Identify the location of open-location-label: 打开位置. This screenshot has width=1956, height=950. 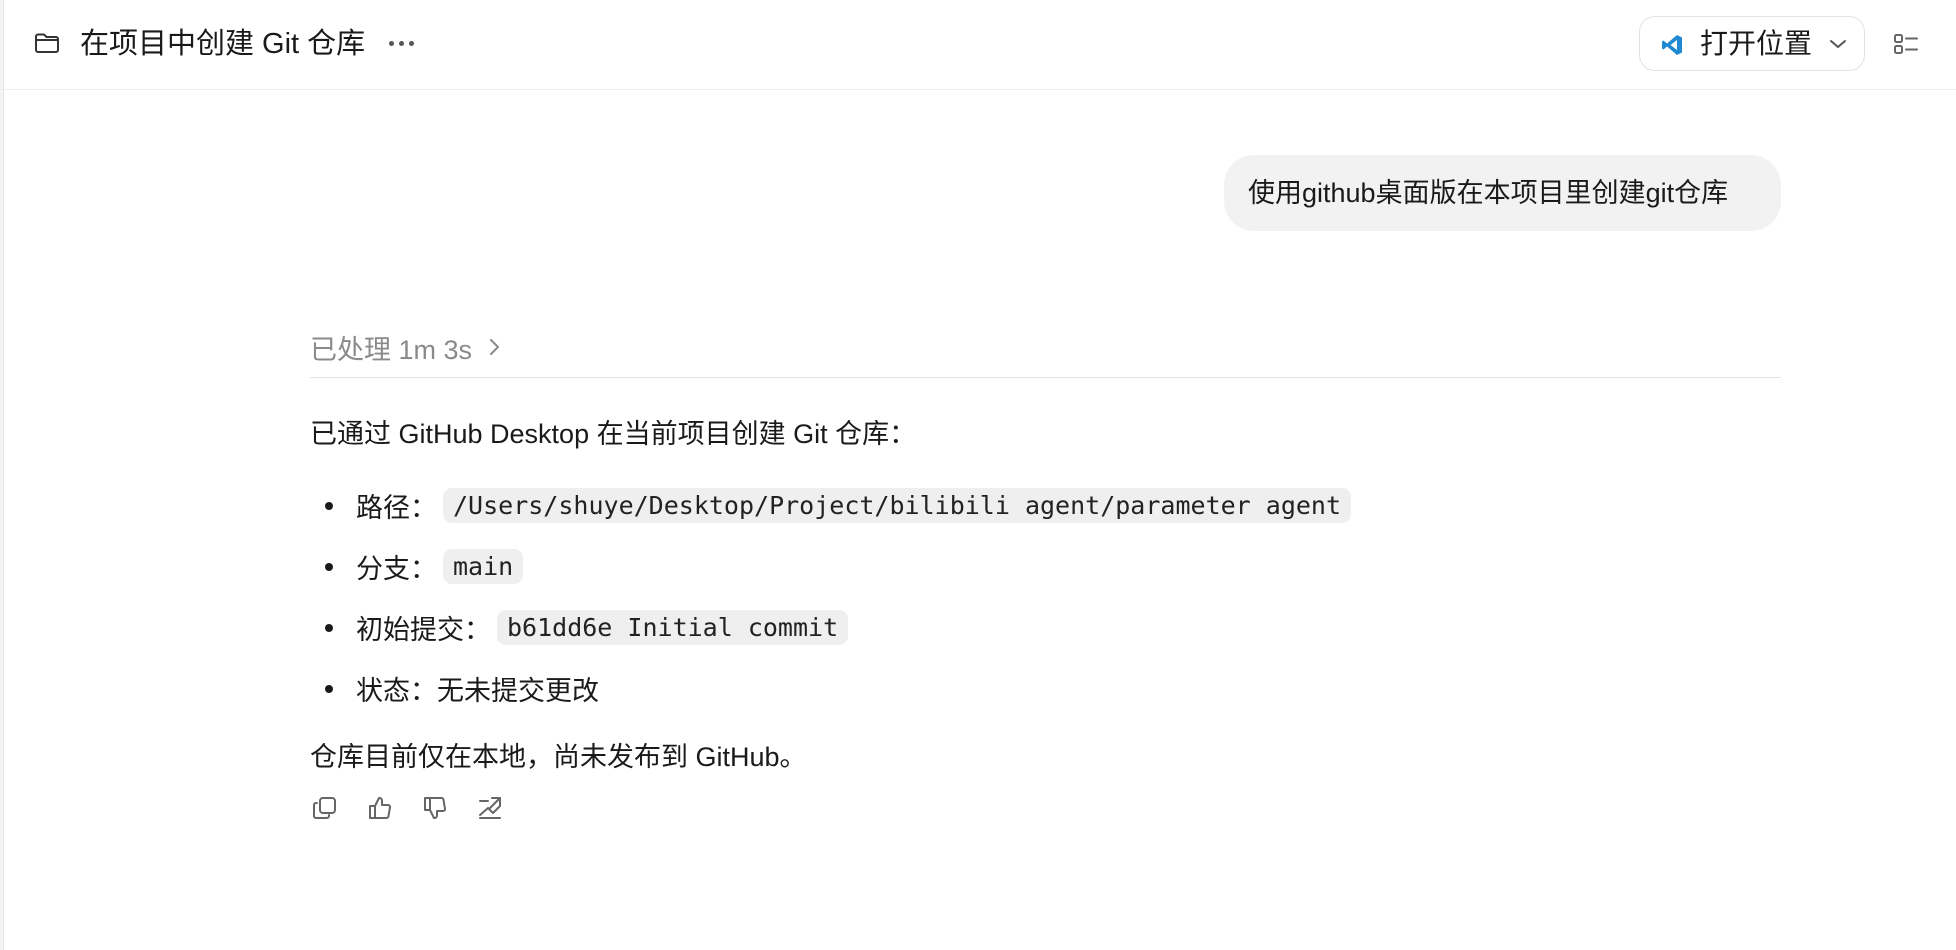
(1756, 43).